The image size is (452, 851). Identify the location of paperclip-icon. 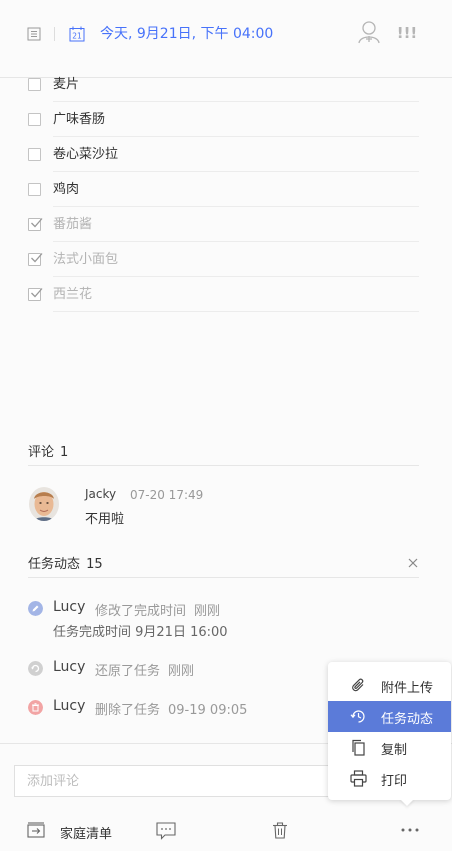
(358, 685).